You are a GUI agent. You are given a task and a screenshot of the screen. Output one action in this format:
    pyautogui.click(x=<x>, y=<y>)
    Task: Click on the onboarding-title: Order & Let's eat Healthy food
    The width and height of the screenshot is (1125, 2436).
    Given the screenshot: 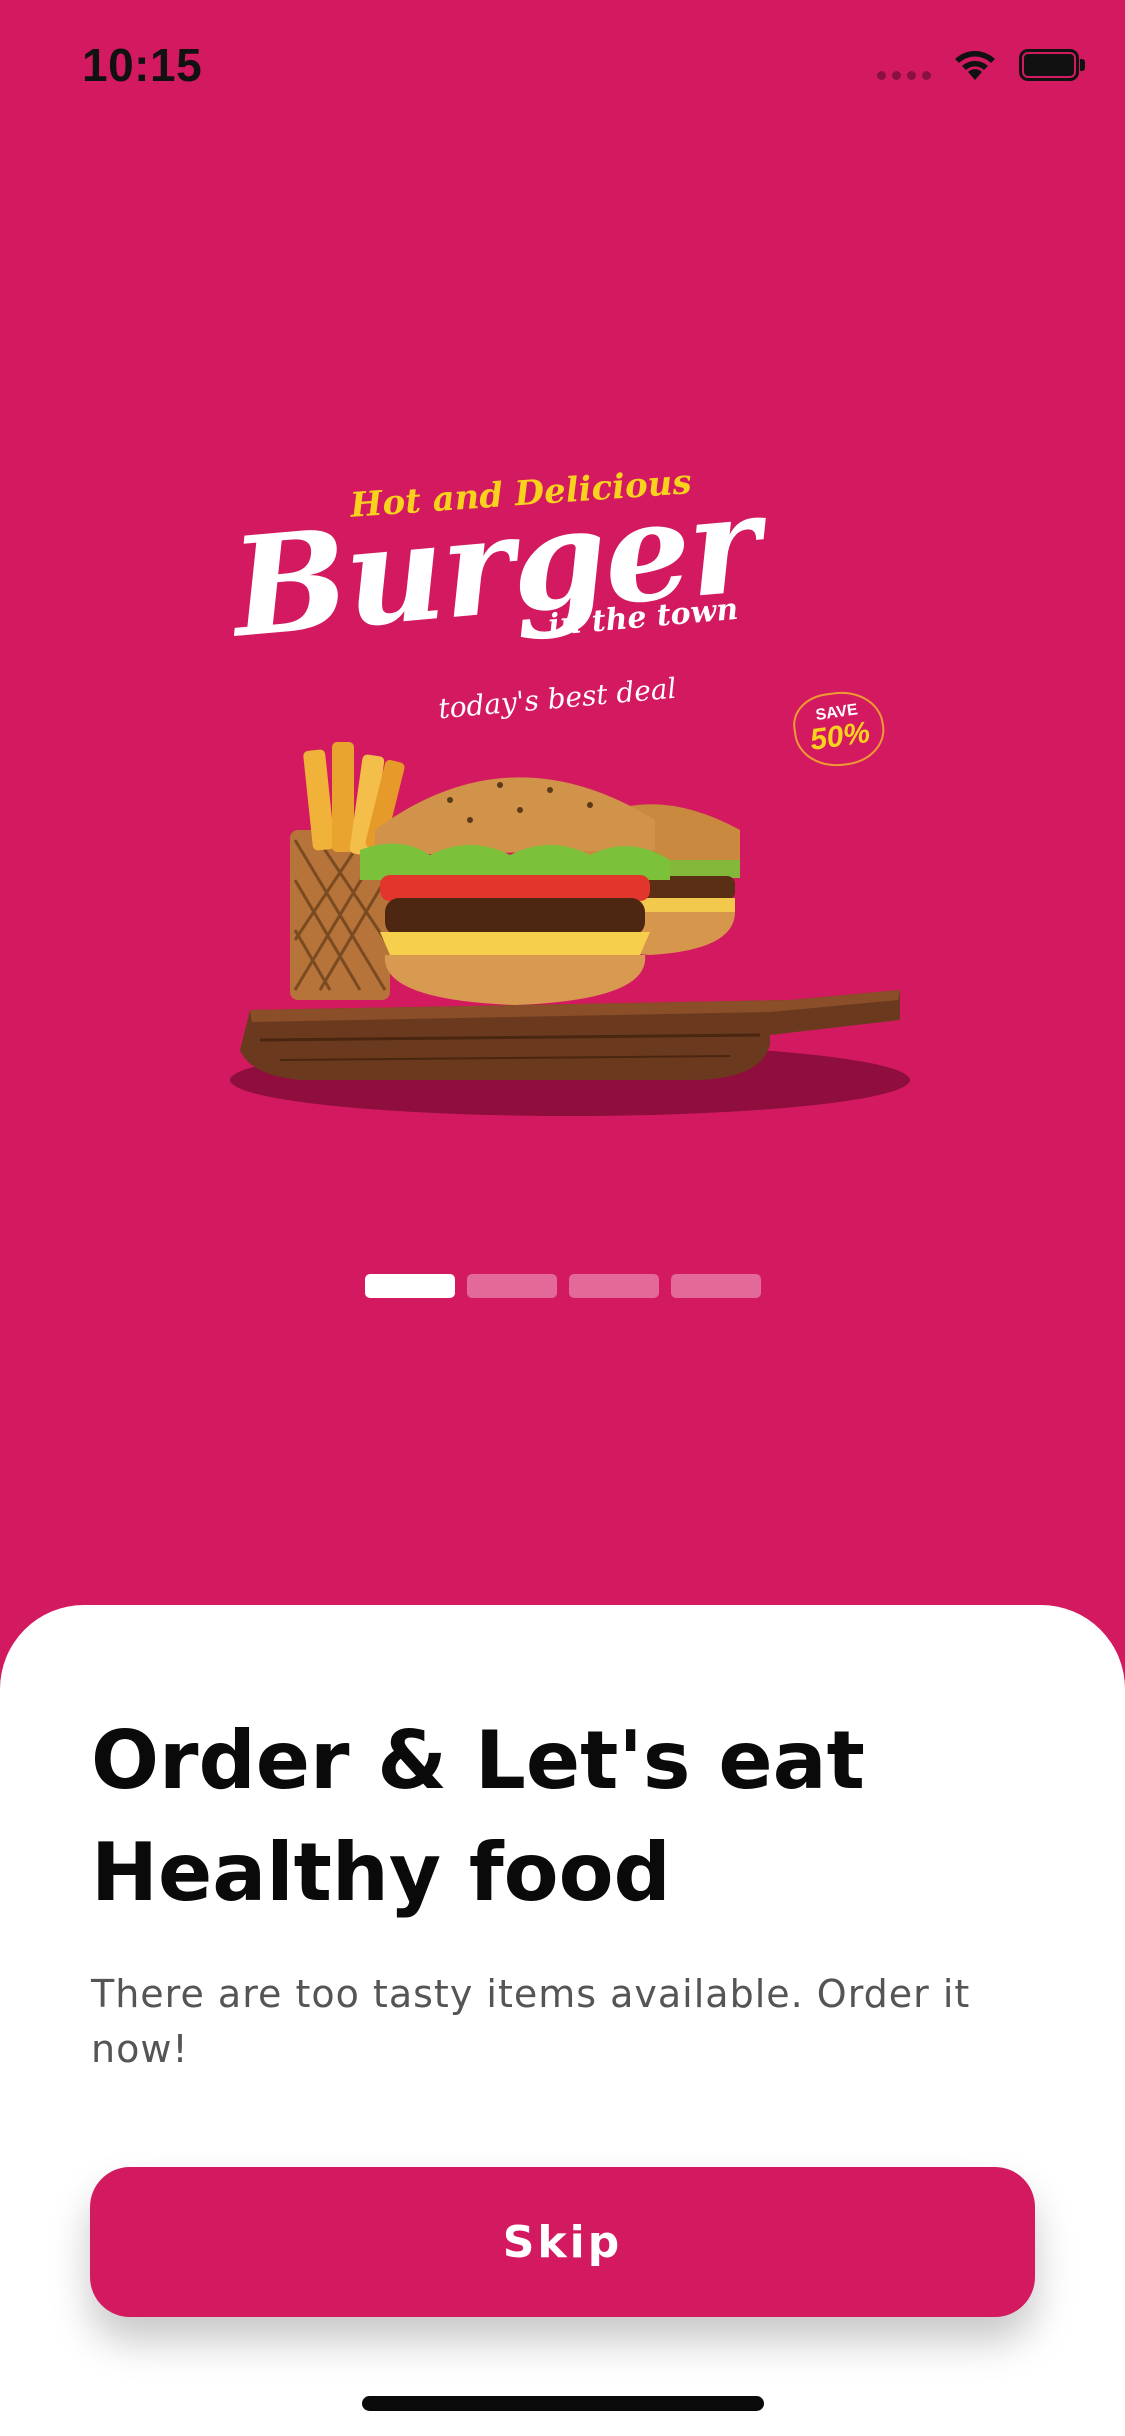 What is the action you would take?
    pyautogui.click(x=478, y=1816)
    